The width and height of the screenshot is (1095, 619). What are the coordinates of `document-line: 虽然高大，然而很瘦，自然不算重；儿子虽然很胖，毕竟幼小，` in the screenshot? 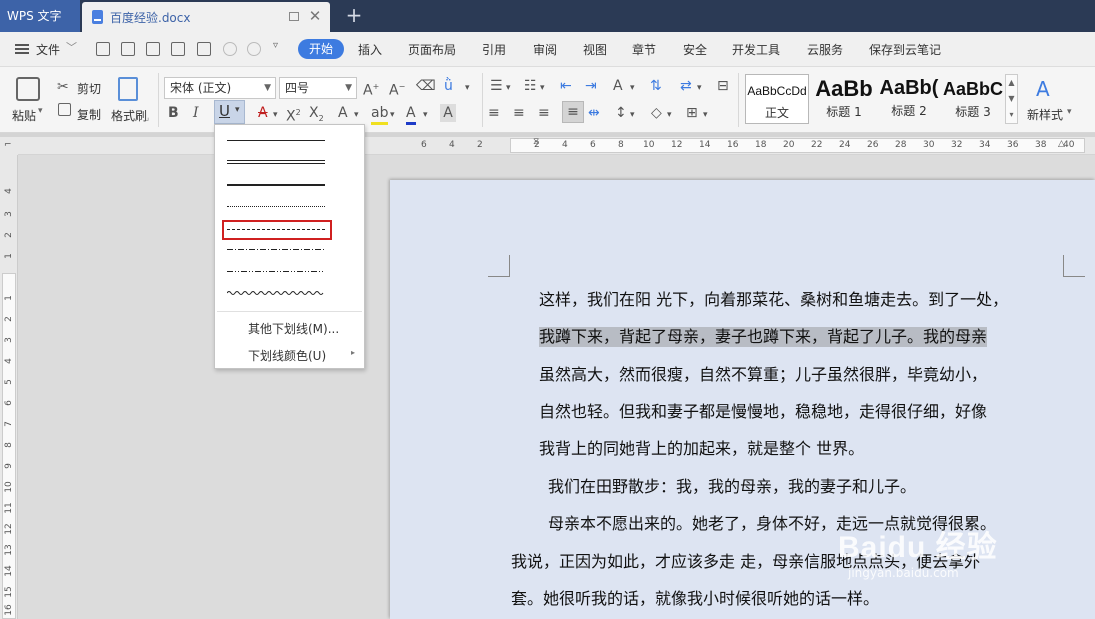 It's located at (763, 375).